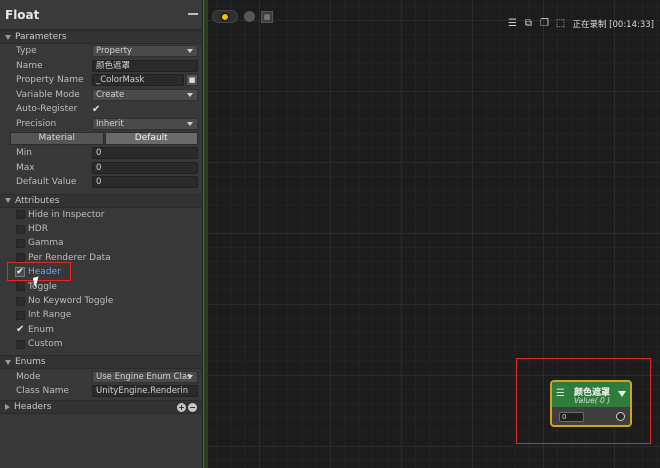 This screenshot has height=468, width=660. Describe the element at coordinates (101, 362) in the screenshot. I see `enums-header: Enums` at that location.